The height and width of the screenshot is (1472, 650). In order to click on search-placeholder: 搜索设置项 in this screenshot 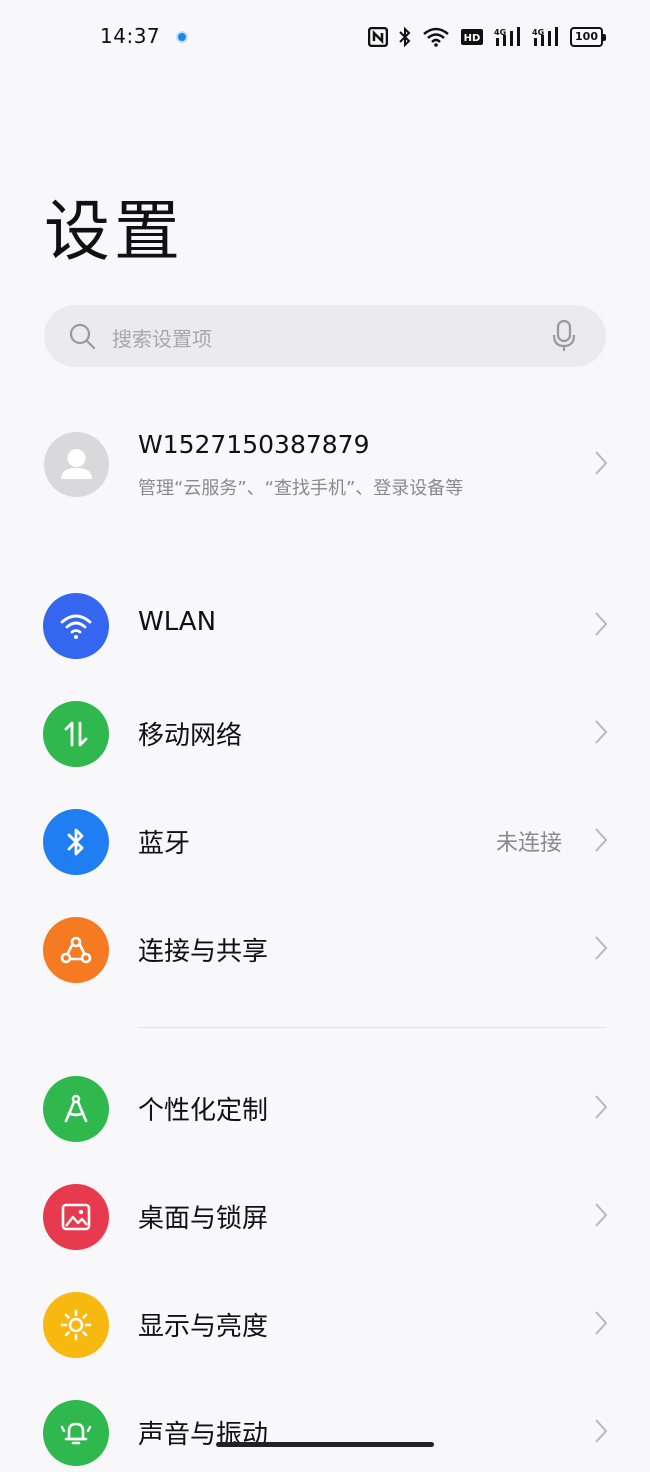, I will do `click(162, 339)`.